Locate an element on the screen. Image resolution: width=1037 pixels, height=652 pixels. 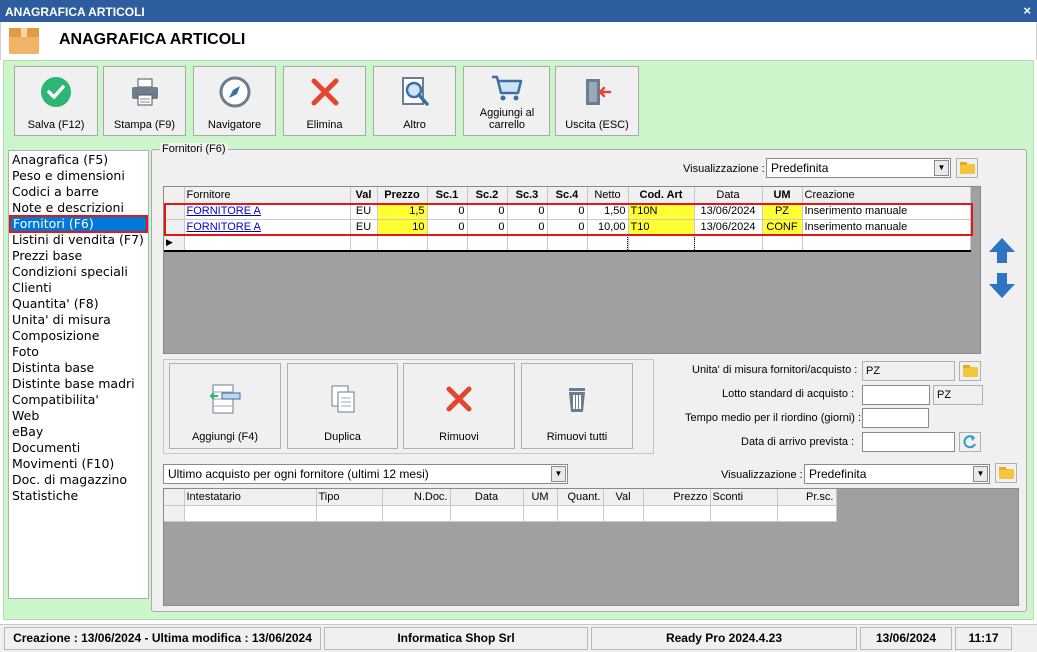
tempo-field is located at coordinates (895, 418).